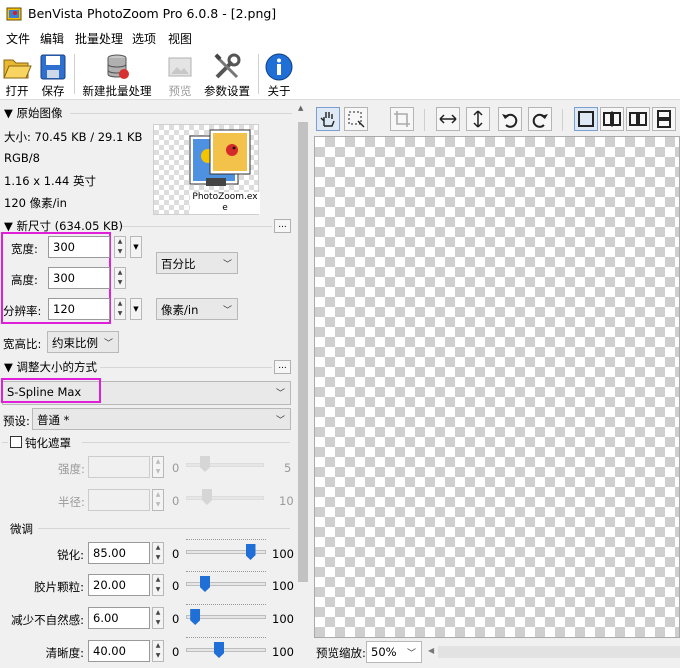 This screenshot has height=668, width=680. Describe the element at coordinates (227, 74) in the screenshot. I see `settings-button: 参数设置` at that location.